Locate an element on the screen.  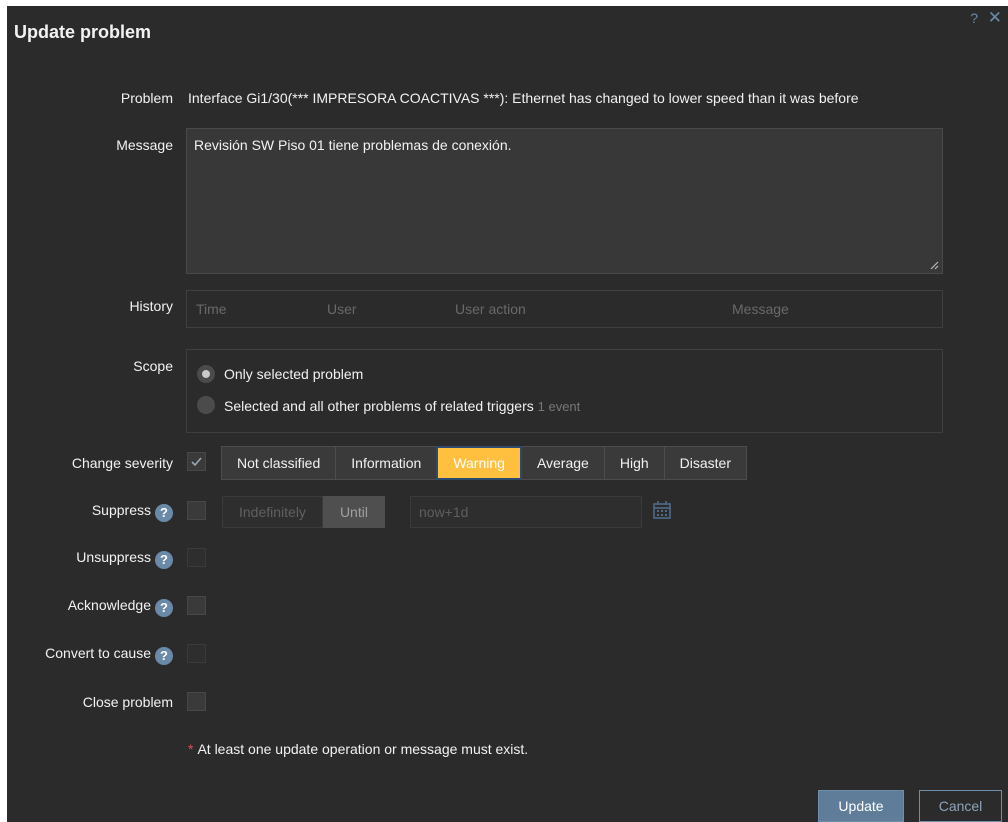
scope-option-only-selected: Only selected problem is located at coordinates (293, 374).